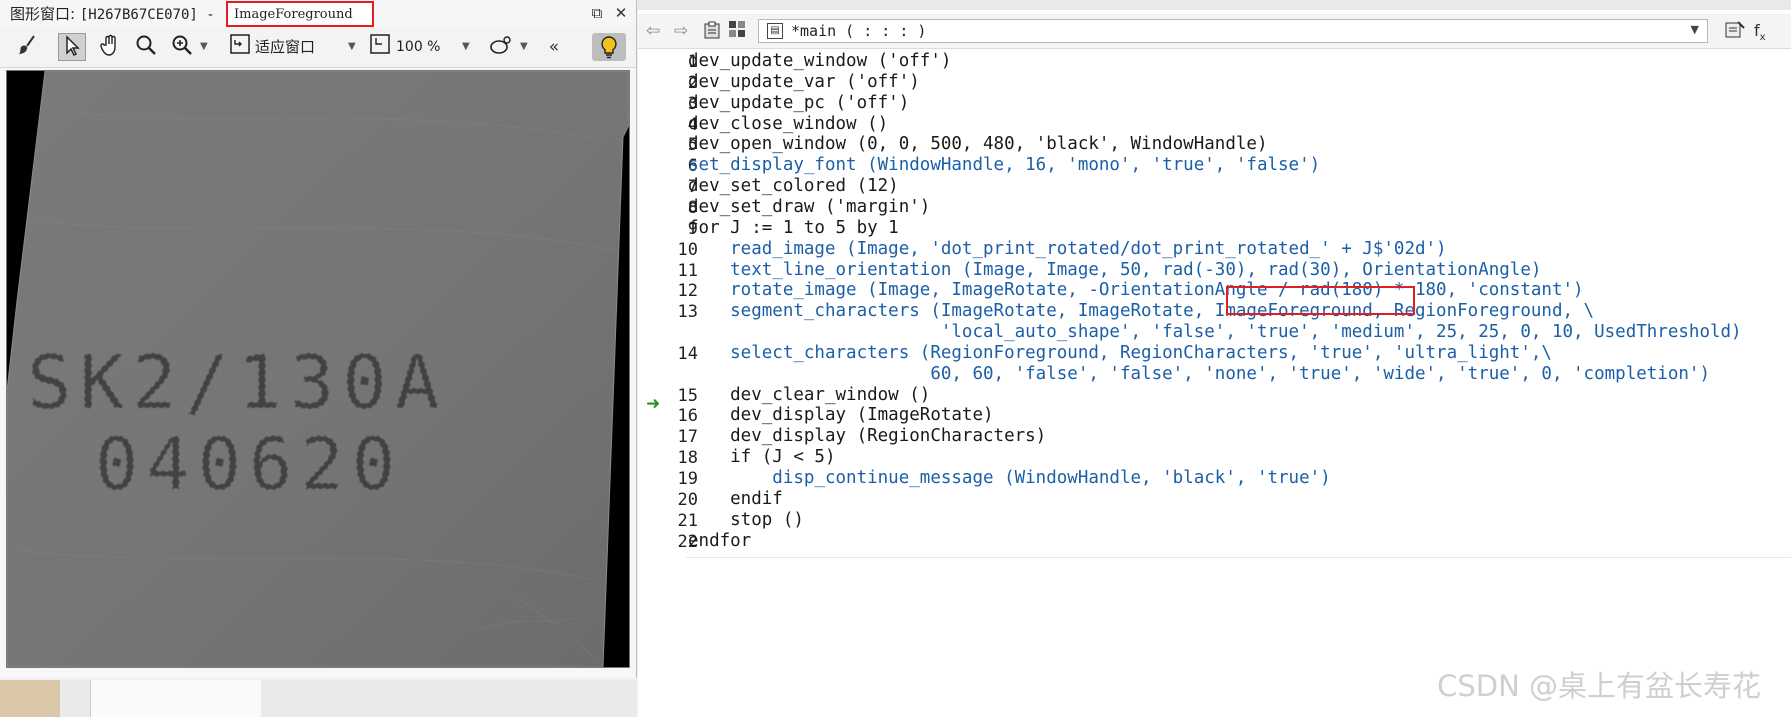 This screenshot has height=717, width=1791. I want to click on procedure-list-icon, so click(737, 31).